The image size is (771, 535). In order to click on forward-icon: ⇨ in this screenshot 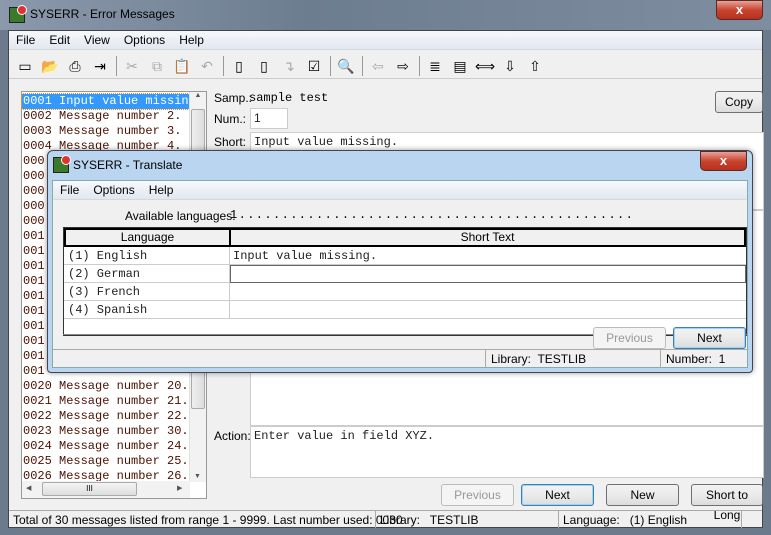, I will do `click(403, 66)`.